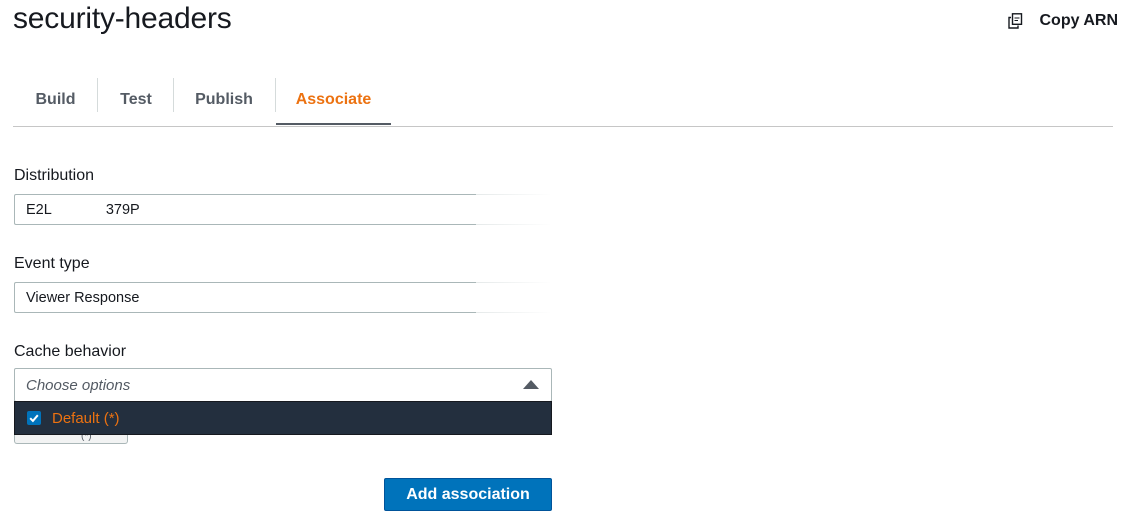  What do you see at coordinates (283, 385) in the screenshot?
I see `cache-behavior-select: Choose options` at bounding box center [283, 385].